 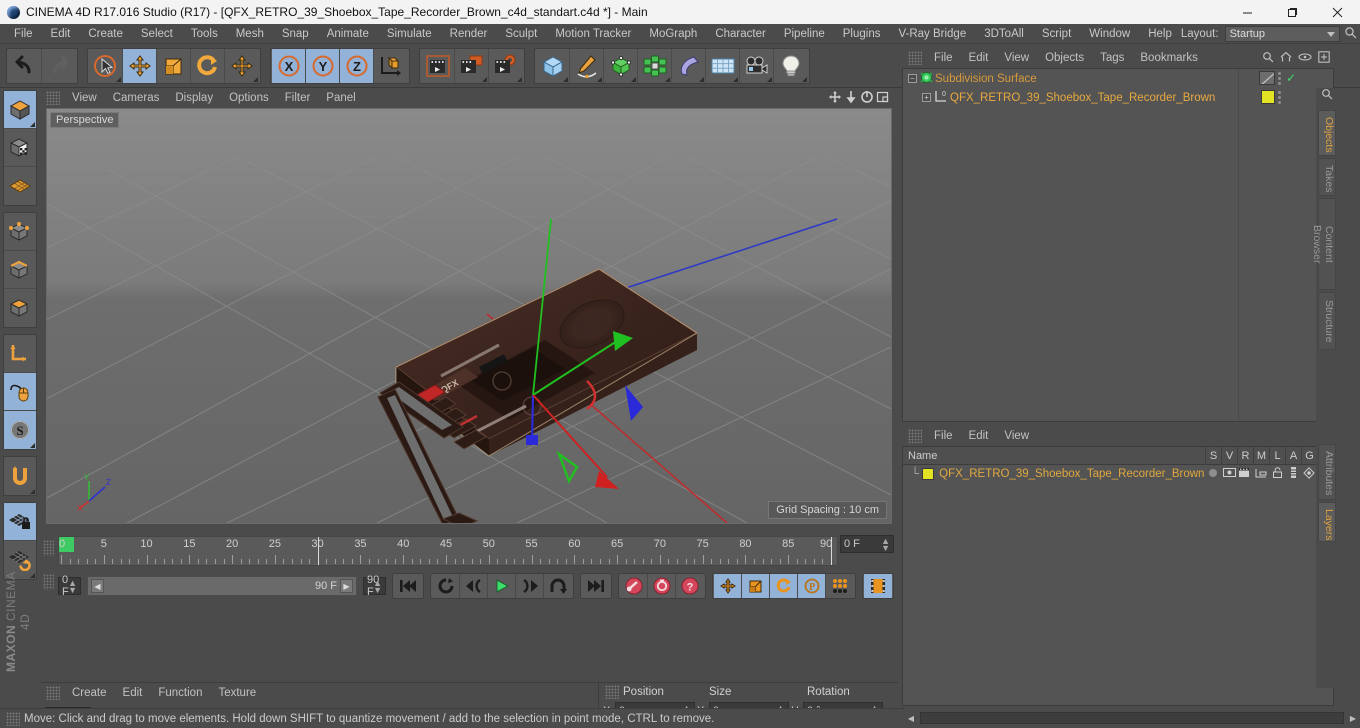 I want to click on menu-character: Character, so click(x=740, y=34).